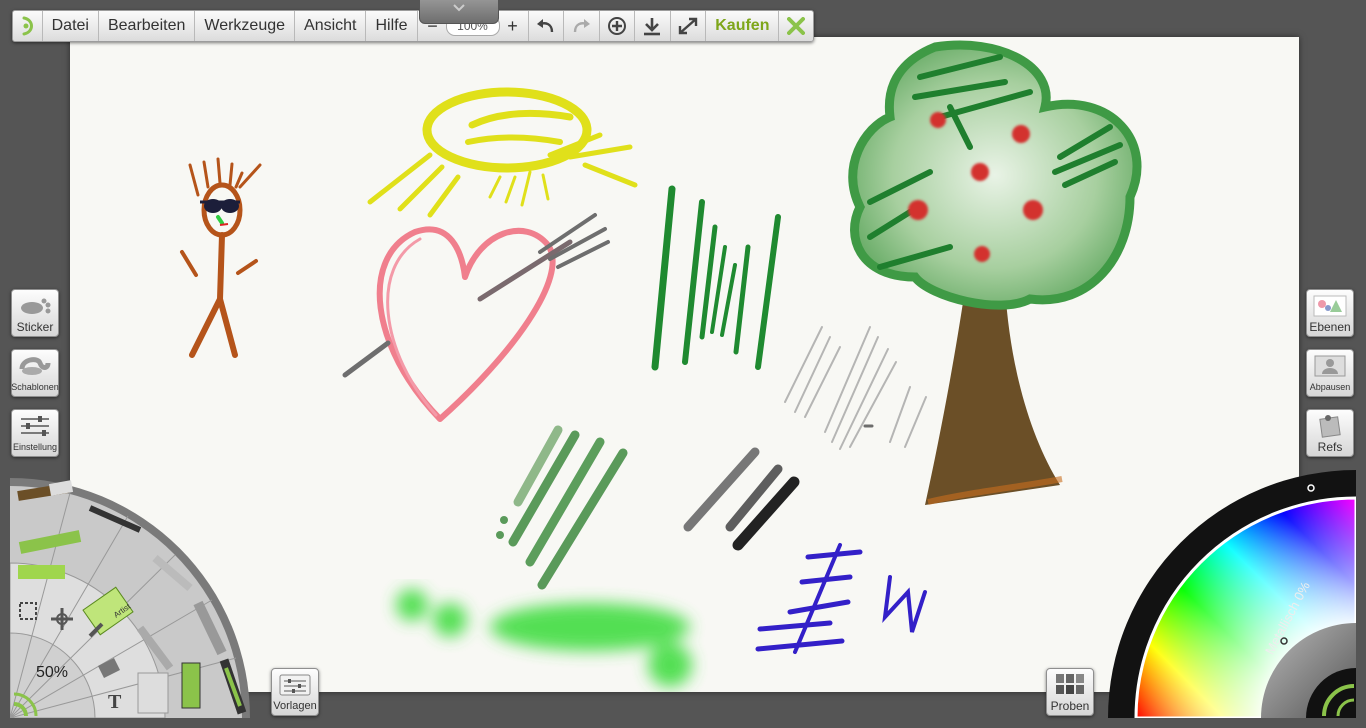 The width and height of the screenshot is (1366, 728). I want to click on sliders-icon, so click(35, 425).